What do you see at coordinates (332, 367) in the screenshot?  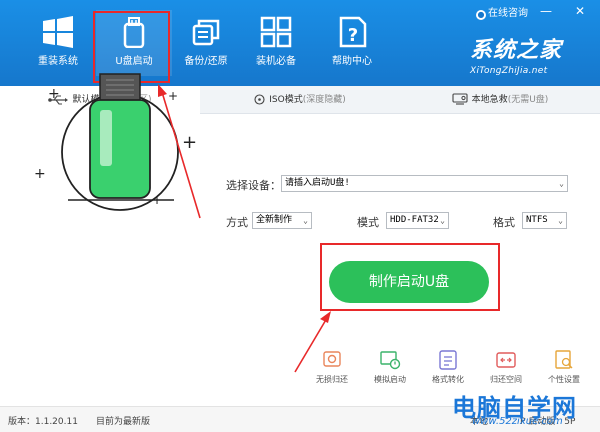 I see `tool-lossless-restore: 无损归还` at bounding box center [332, 367].